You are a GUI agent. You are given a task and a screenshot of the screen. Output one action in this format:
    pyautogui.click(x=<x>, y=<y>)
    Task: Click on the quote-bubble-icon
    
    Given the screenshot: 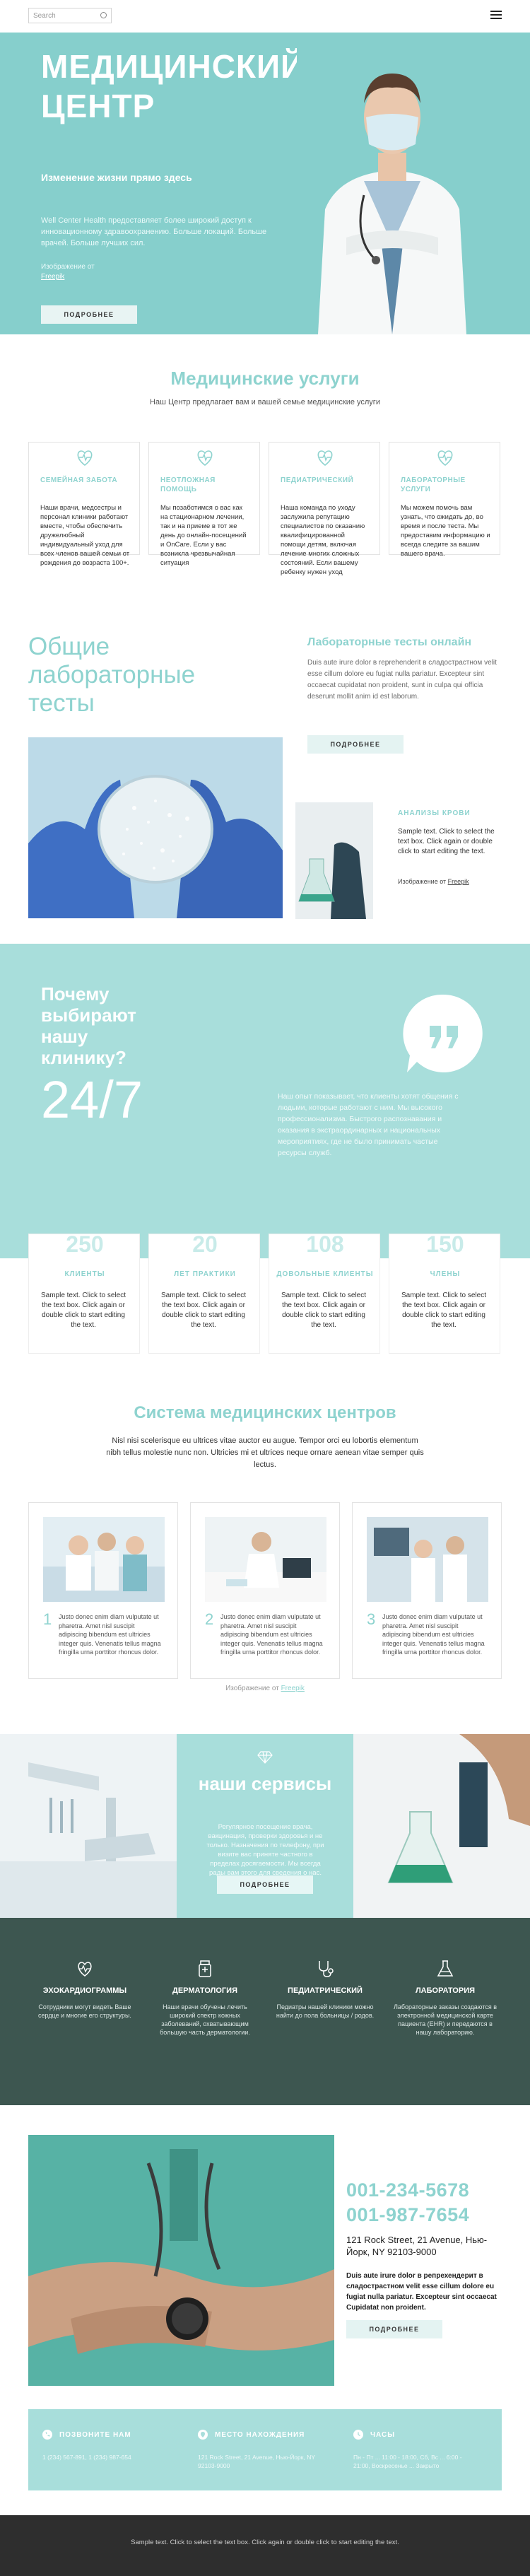 What is the action you would take?
    pyautogui.click(x=443, y=1033)
    